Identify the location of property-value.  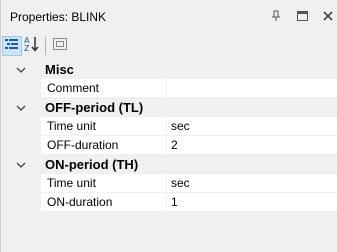
(252, 88).